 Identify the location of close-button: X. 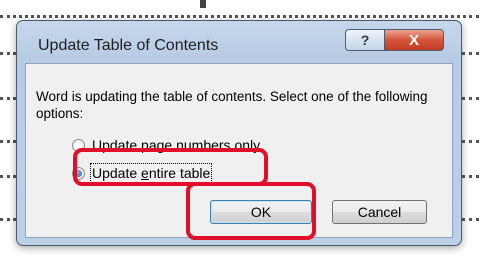
(414, 40).